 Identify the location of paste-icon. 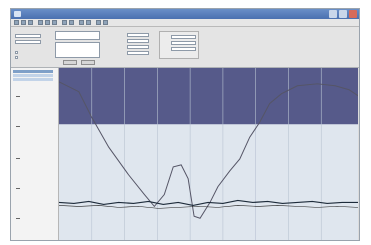
(54, 22).